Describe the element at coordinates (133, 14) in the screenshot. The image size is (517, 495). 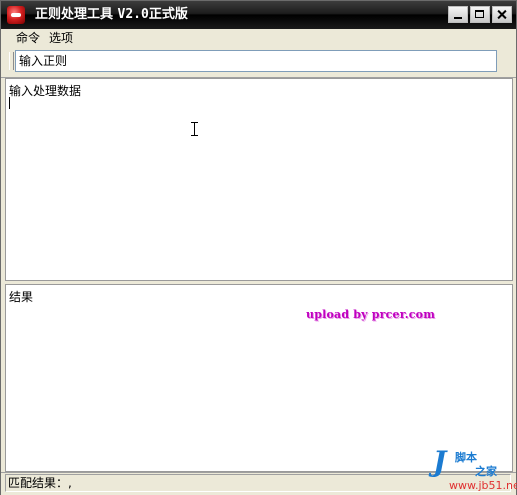
I see `title-version: V2.0` at that location.